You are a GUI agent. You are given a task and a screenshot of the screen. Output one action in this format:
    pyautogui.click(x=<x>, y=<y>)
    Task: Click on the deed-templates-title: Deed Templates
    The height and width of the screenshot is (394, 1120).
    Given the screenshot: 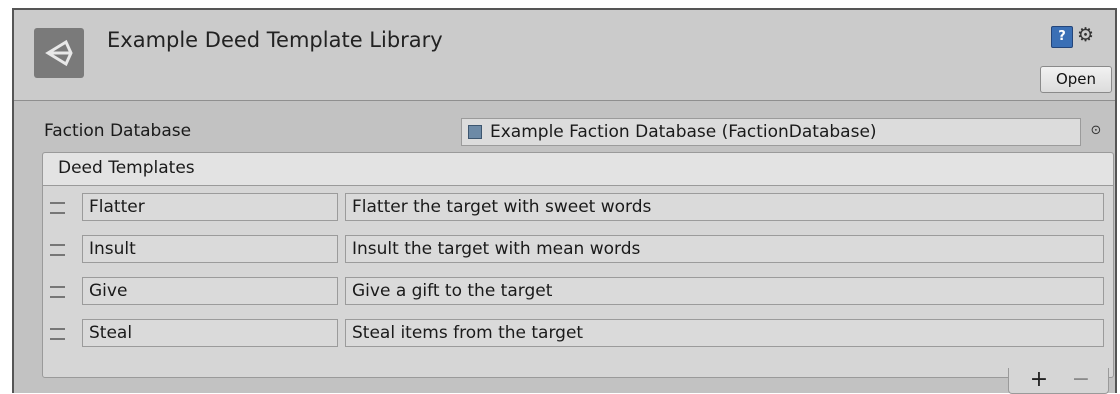 What is the action you would take?
    pyautogui.click(x=126, y=168)
    